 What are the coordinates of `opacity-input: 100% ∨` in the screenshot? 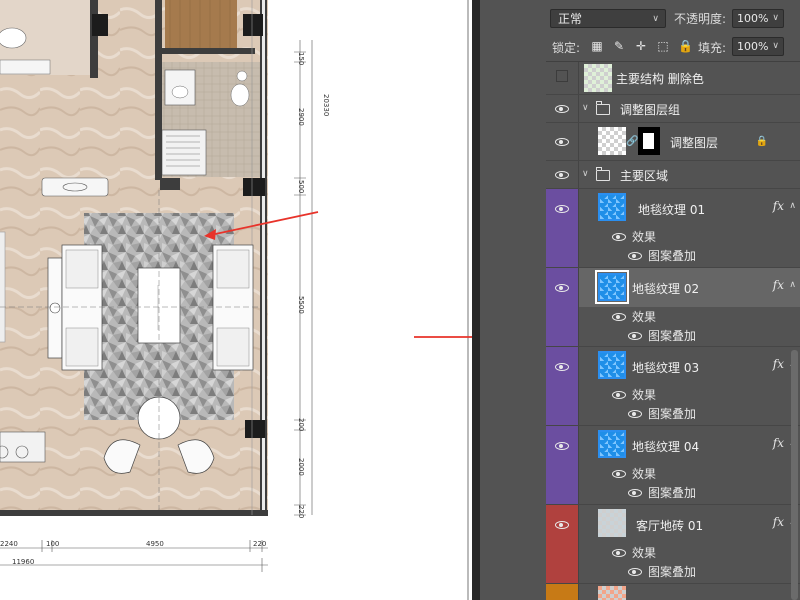 It's located at (758, 18).